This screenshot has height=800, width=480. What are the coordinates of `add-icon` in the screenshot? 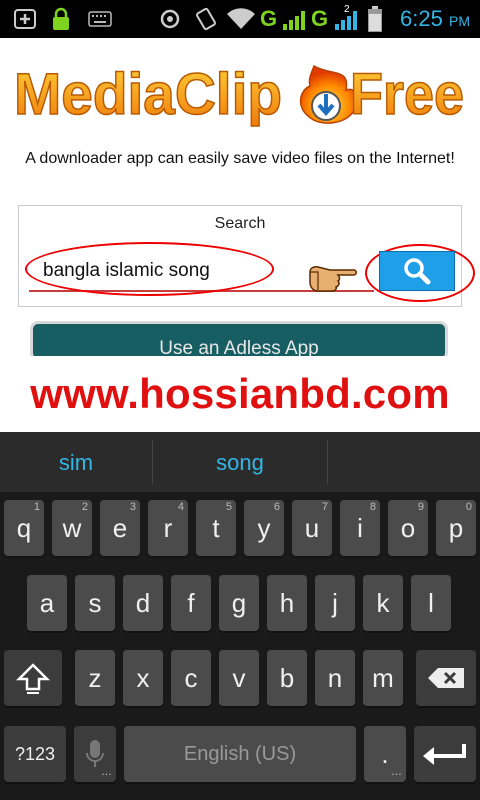 It's located at (25, 19).